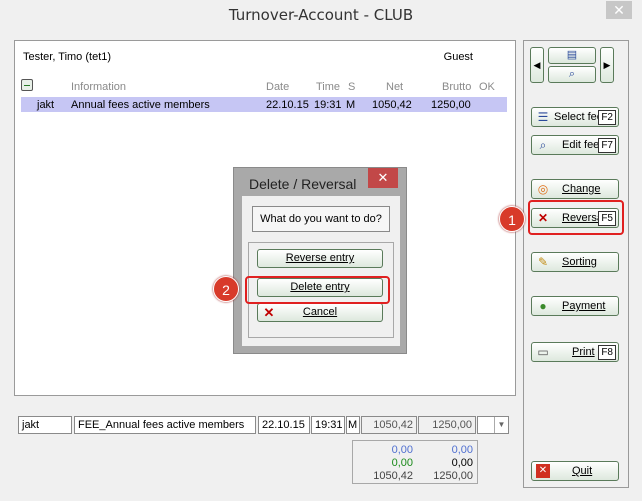  Describe the element at coordinates (328, 105) in the screenshot. I see `row-time: 19:31` at that location.